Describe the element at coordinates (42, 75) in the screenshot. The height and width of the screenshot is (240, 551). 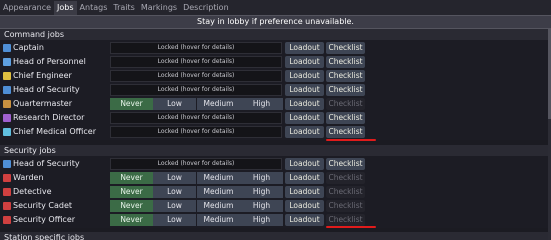
I see `job-name: Chief Engineer` at that location.